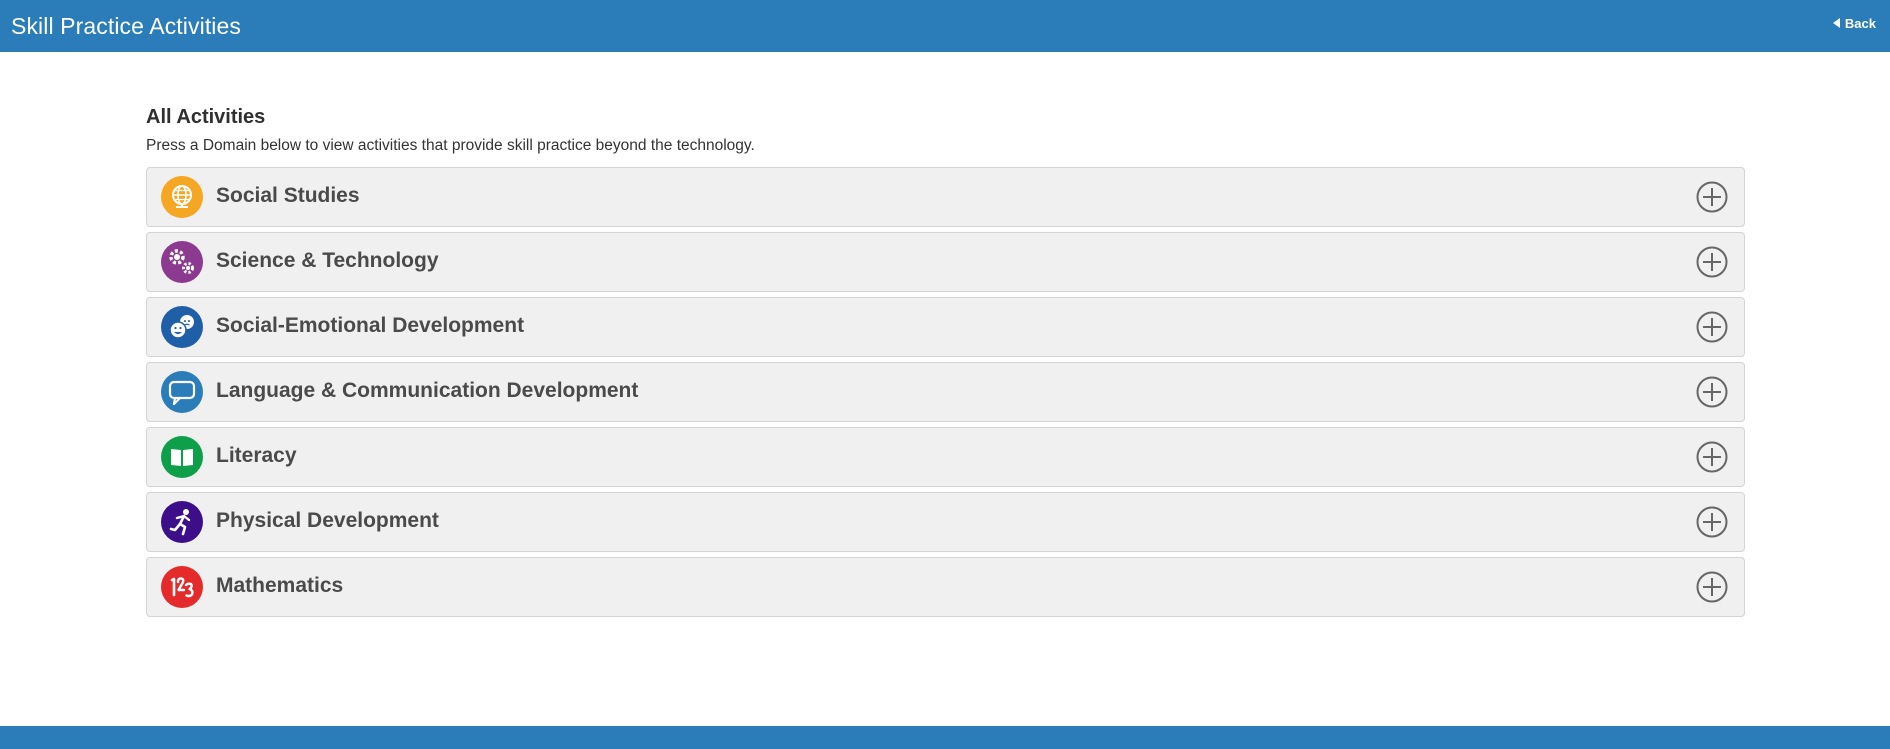 Image resolution: width=1890 pixels, height=749 pixels. What do you see at coordinates (945, 197) in the screenshot?
I see `domain-row-social-studies: Social Studies` at bounding box center [945, 197].